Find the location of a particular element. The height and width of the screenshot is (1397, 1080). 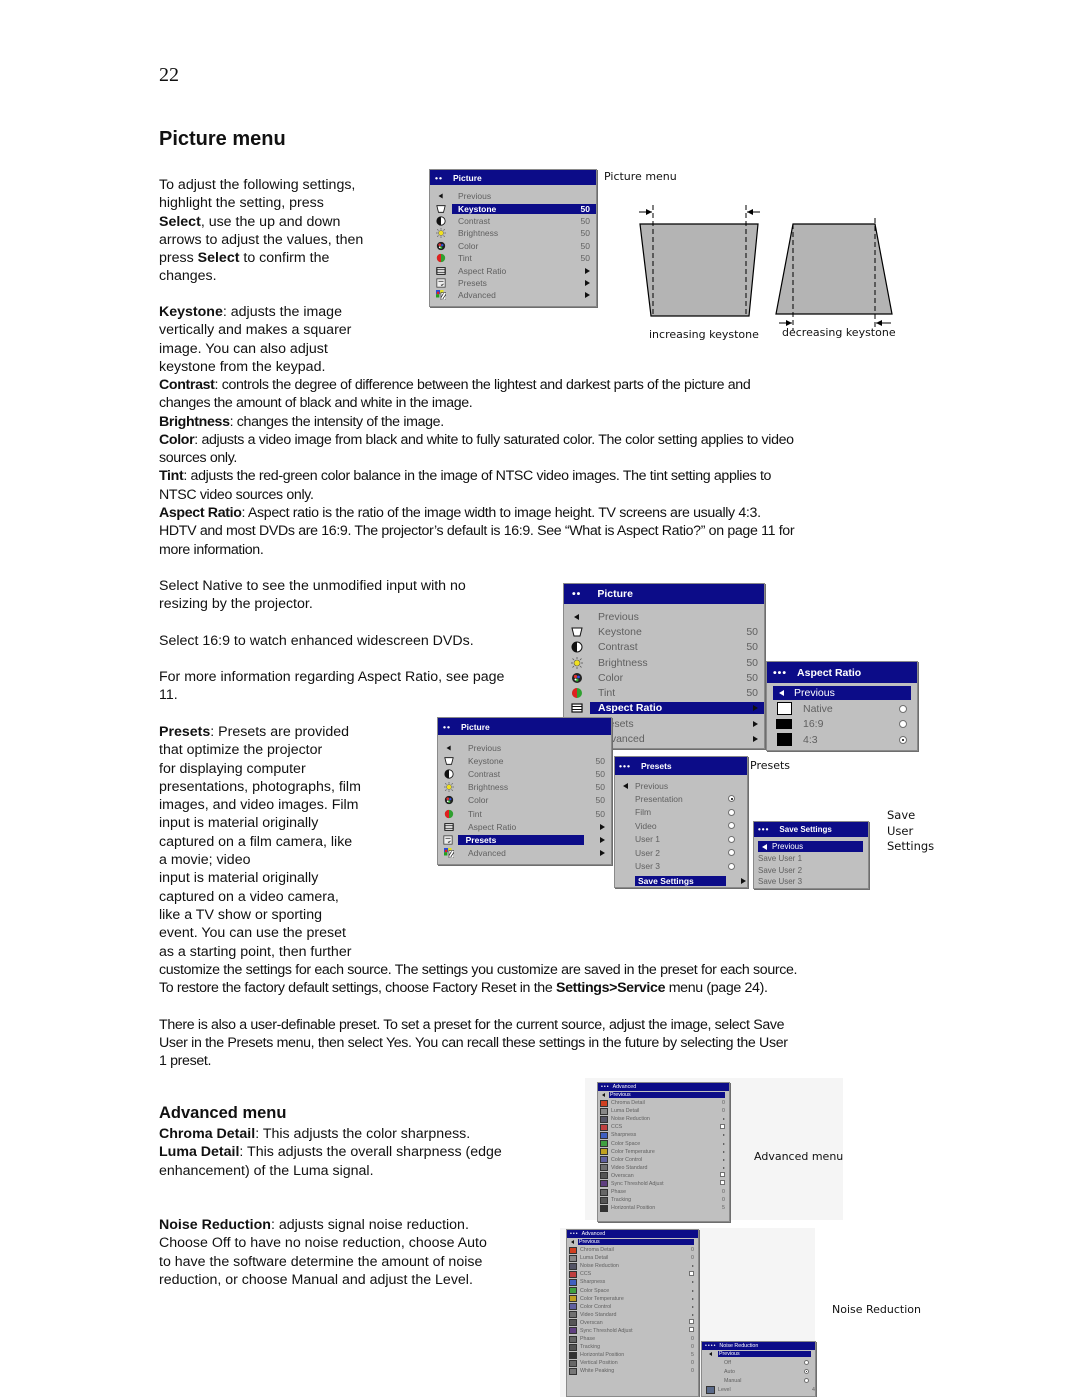

save-user-item: Save User 1 is located at coordinates (811, 859).